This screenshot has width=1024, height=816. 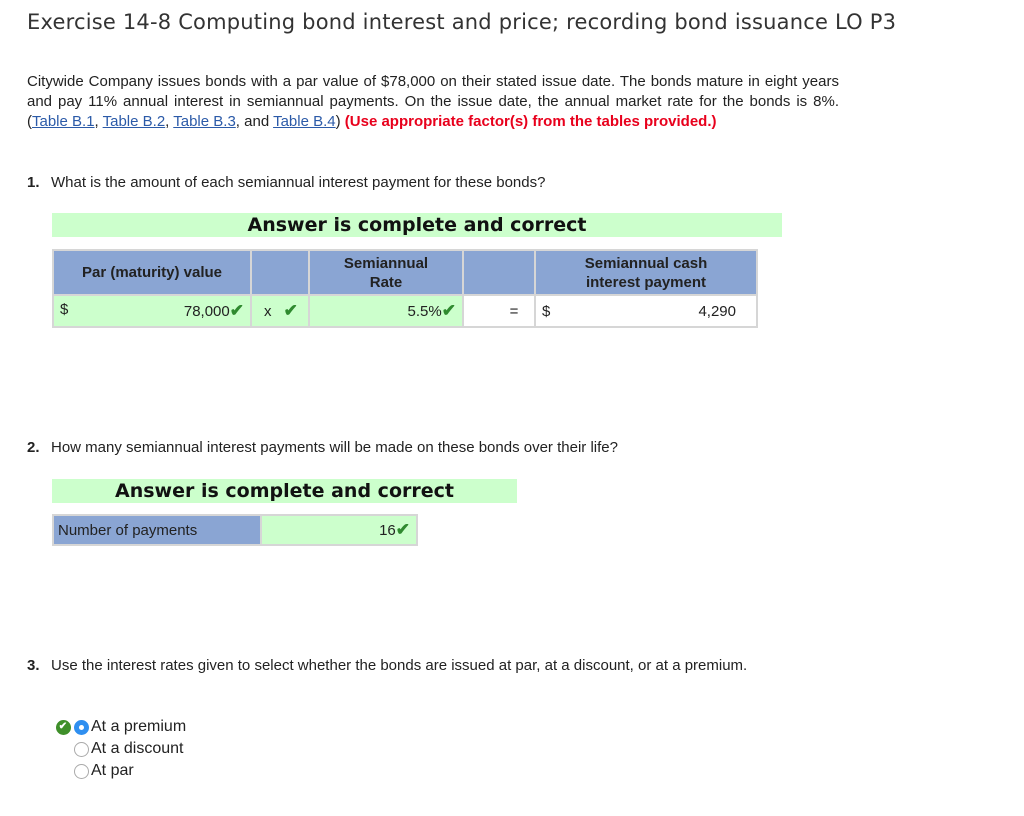 What do you see at coordinates (425, 311) in the screenshot?
I see `rate-input: 5.5%` at bounding box center [425, 311].